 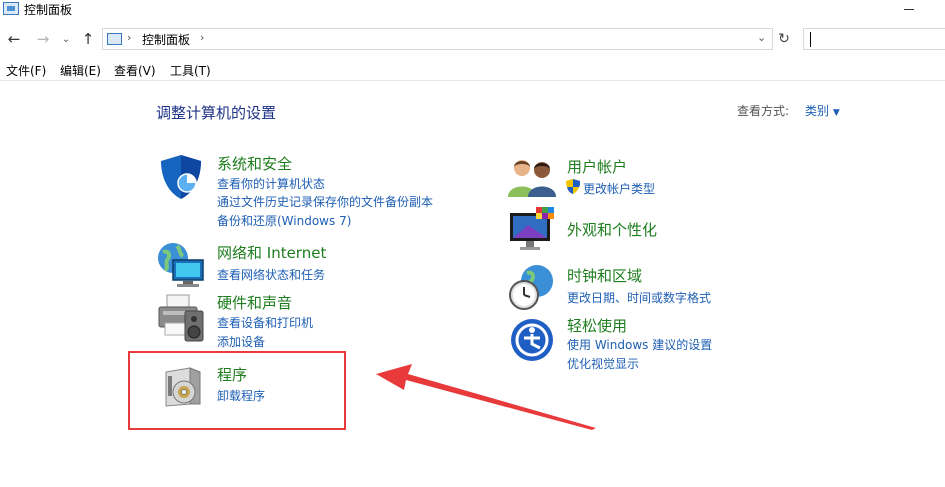 I want to click on recent-locations-chevron-icon: ⌄, so click(x=66, y=40).